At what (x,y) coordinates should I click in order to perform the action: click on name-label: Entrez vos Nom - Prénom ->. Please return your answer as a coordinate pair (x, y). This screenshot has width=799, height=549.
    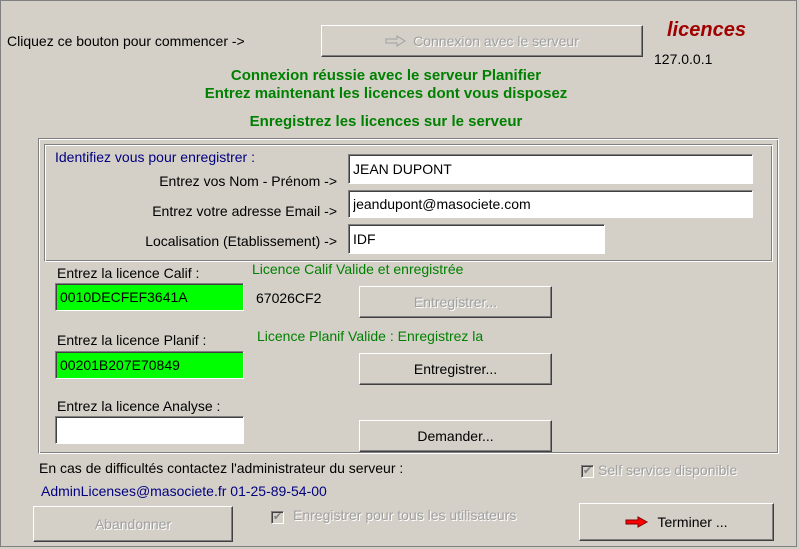
    Looking at the image, I should click on (248, 181).